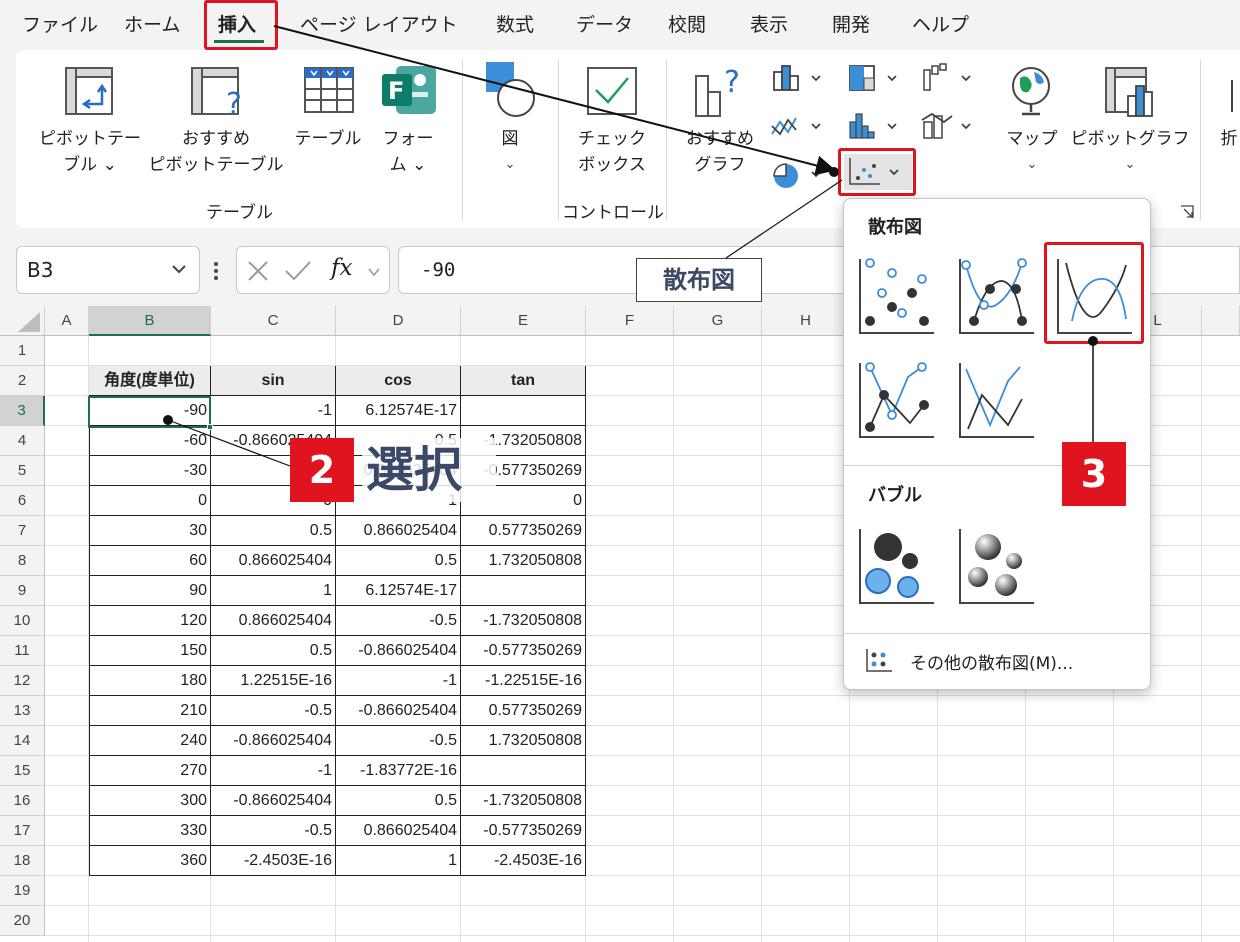  I want to click on row-header-12: 12, so click(22, 681).